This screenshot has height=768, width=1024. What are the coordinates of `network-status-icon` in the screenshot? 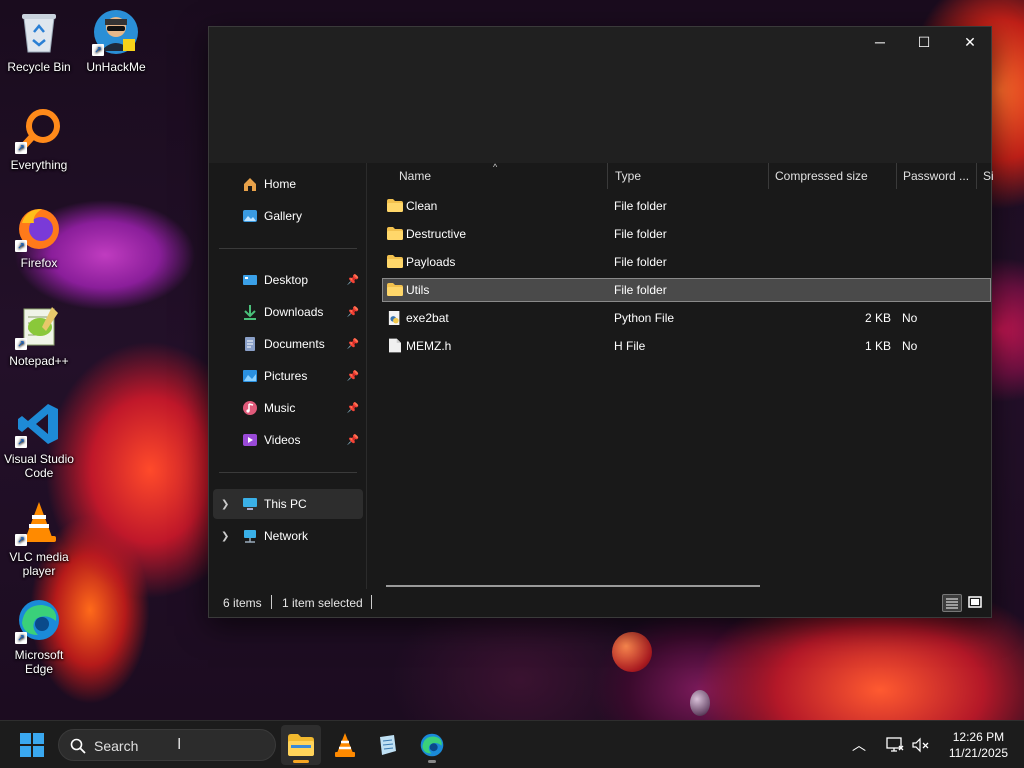 It's located at (895, 745).